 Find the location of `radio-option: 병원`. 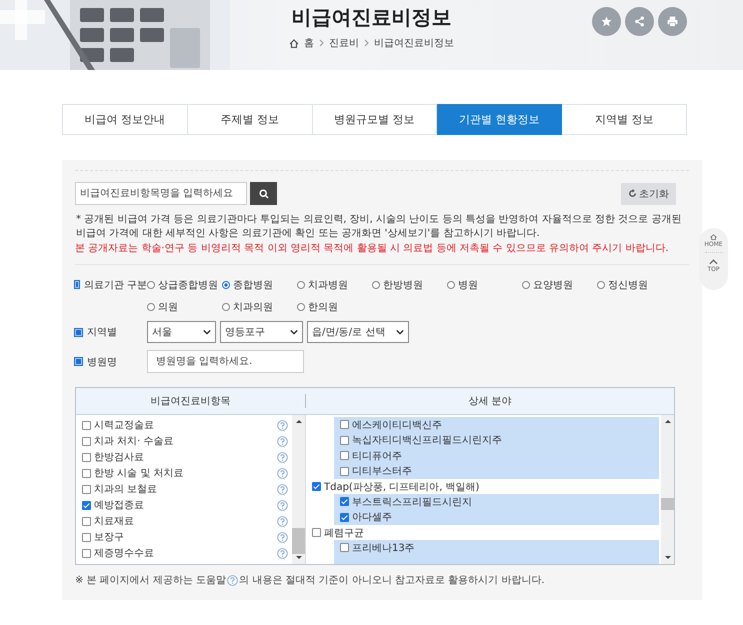

radio-option: 병원 is located at coordinates (484, 284).